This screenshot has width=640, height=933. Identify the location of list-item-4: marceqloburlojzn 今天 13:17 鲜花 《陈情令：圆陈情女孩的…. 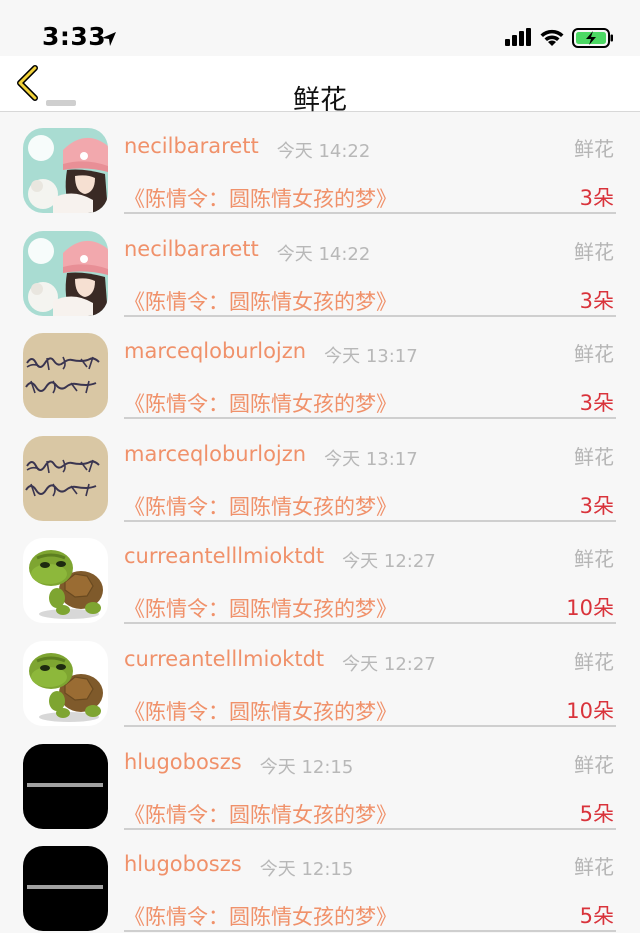
(320, 471).